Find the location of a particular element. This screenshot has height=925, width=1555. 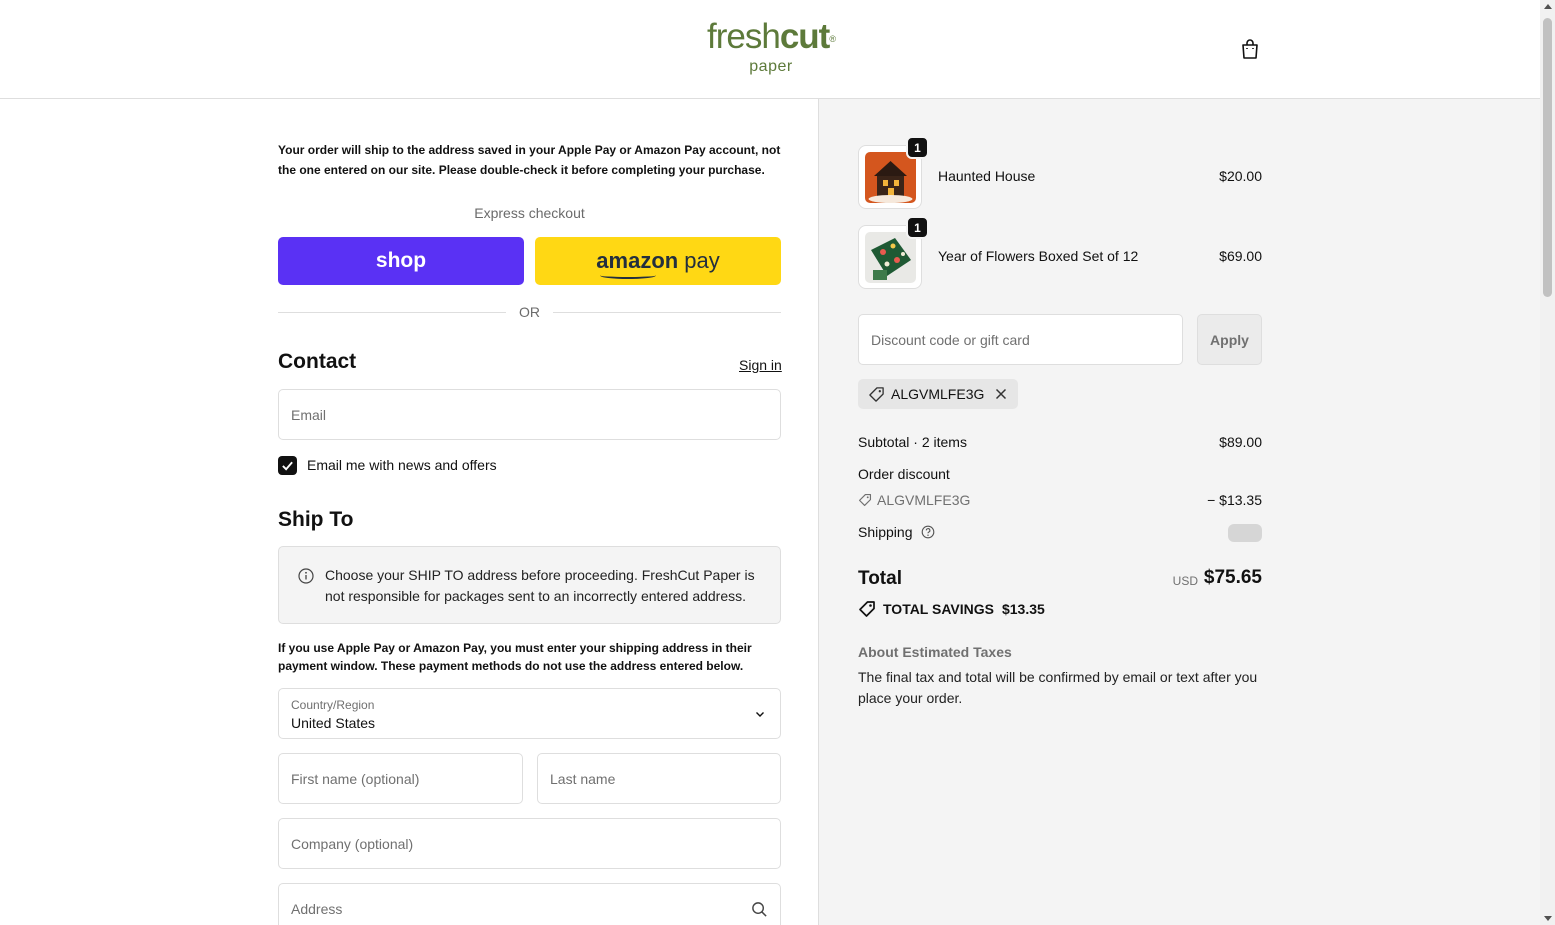

order-discount-row: Order discount is located at coordinates (1060, 474).